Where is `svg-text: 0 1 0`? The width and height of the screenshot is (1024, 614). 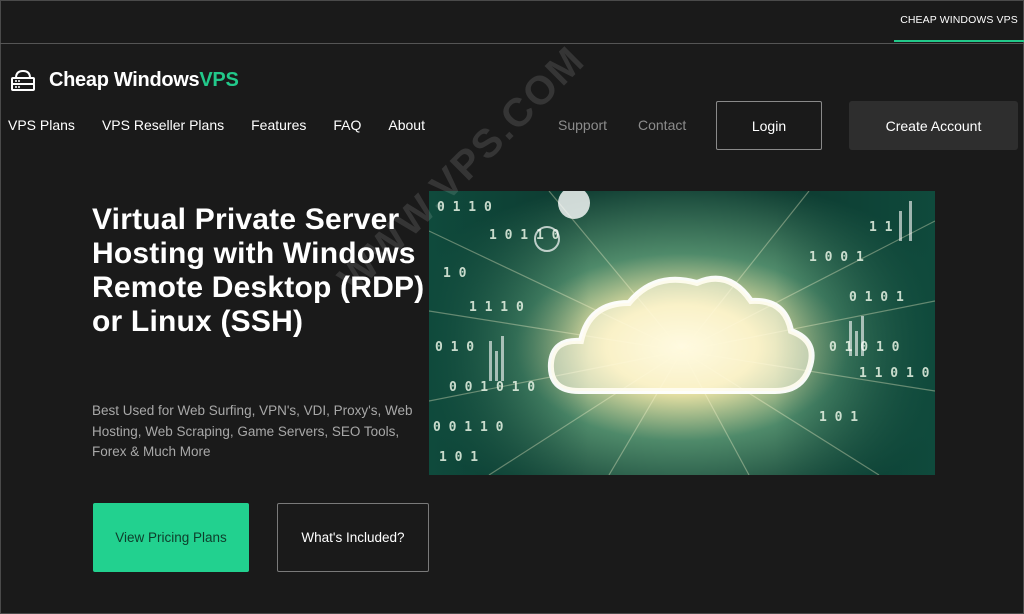
svg-text: 0 1 0 is located at coordinates (454, 347).